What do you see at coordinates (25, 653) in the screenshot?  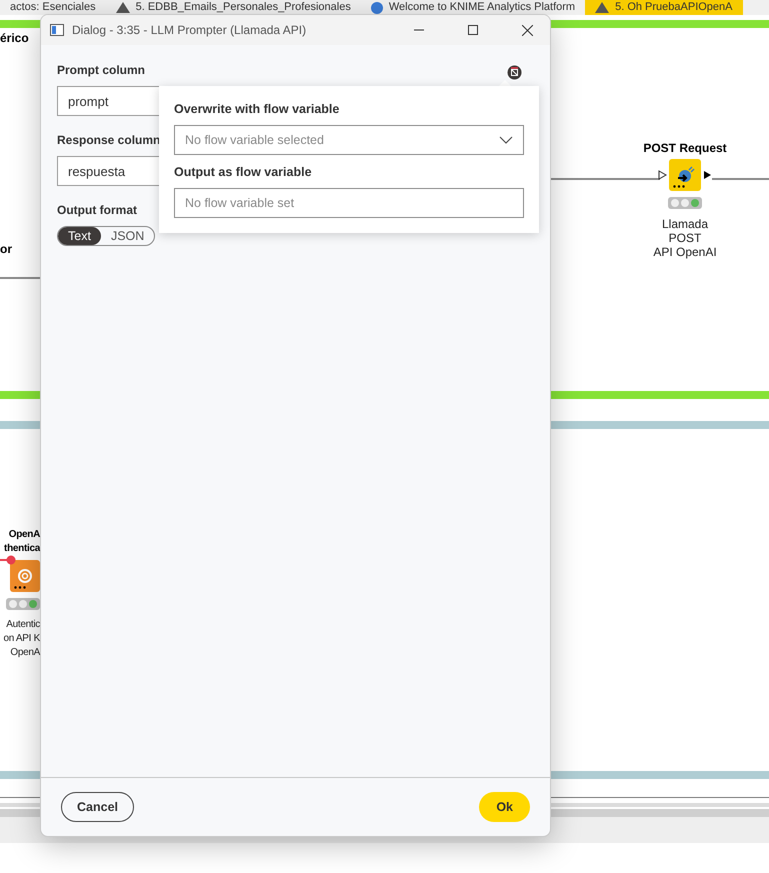 I see `node-label: OpenA` at bounding box center [25, 653].